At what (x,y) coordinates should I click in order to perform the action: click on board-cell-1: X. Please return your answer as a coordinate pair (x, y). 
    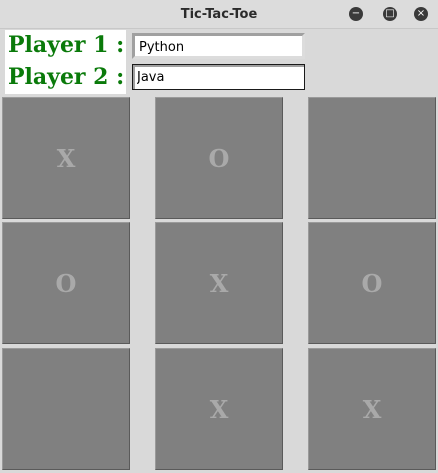
    Looking at the image, I should click on (66, 158).